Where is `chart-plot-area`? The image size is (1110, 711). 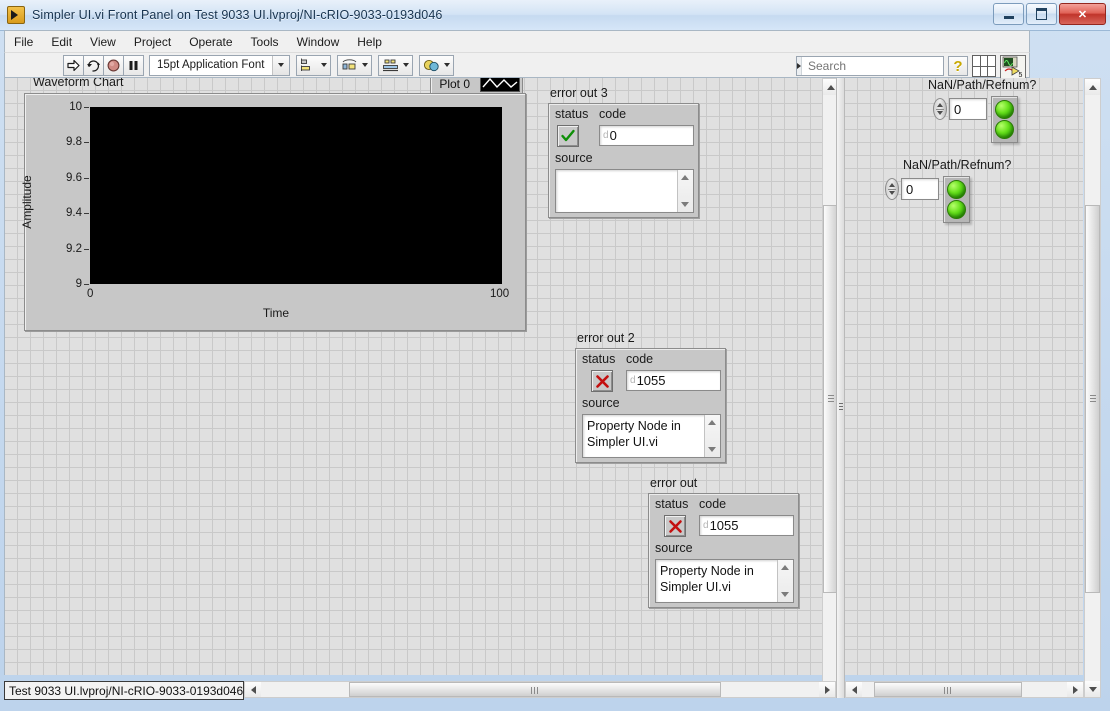
chart-plot-area is located at coordinates (296, 195).